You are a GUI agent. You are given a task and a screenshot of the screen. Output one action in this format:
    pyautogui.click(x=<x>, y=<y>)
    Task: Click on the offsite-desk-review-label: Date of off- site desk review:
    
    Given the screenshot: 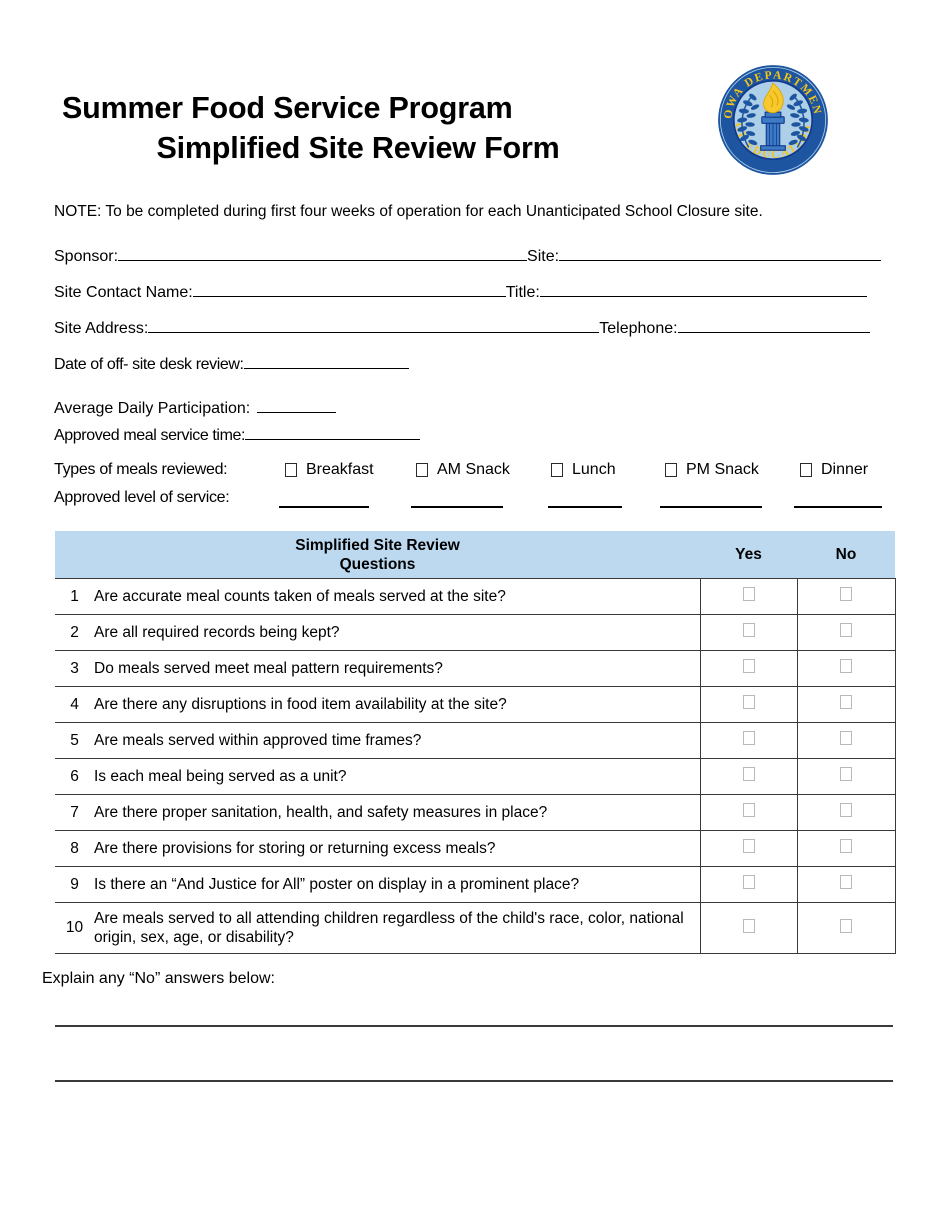 What is the action you would take?
    pyautogui.click(x=149, y=364)
    